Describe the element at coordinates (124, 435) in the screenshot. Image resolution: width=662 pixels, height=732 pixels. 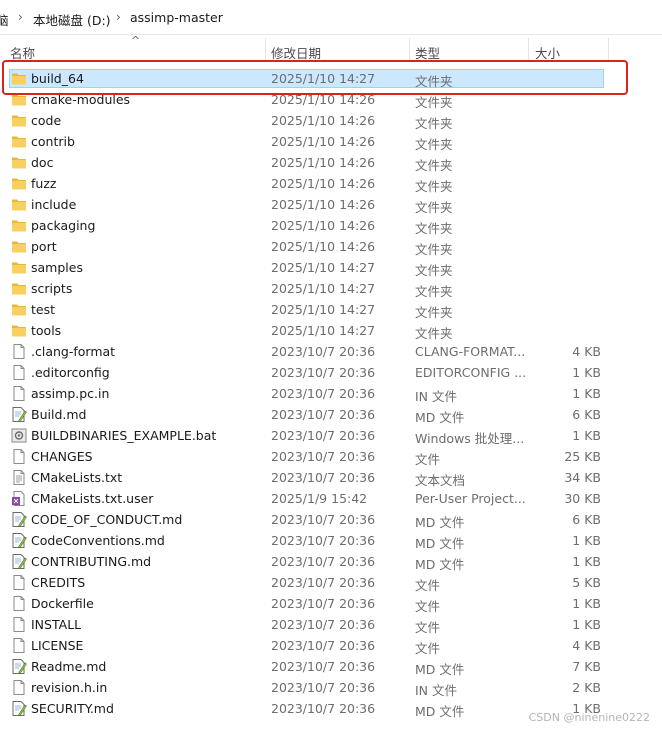
I see `file-name: BUILDBINARIES_EXAMPLE.bat` at that location.